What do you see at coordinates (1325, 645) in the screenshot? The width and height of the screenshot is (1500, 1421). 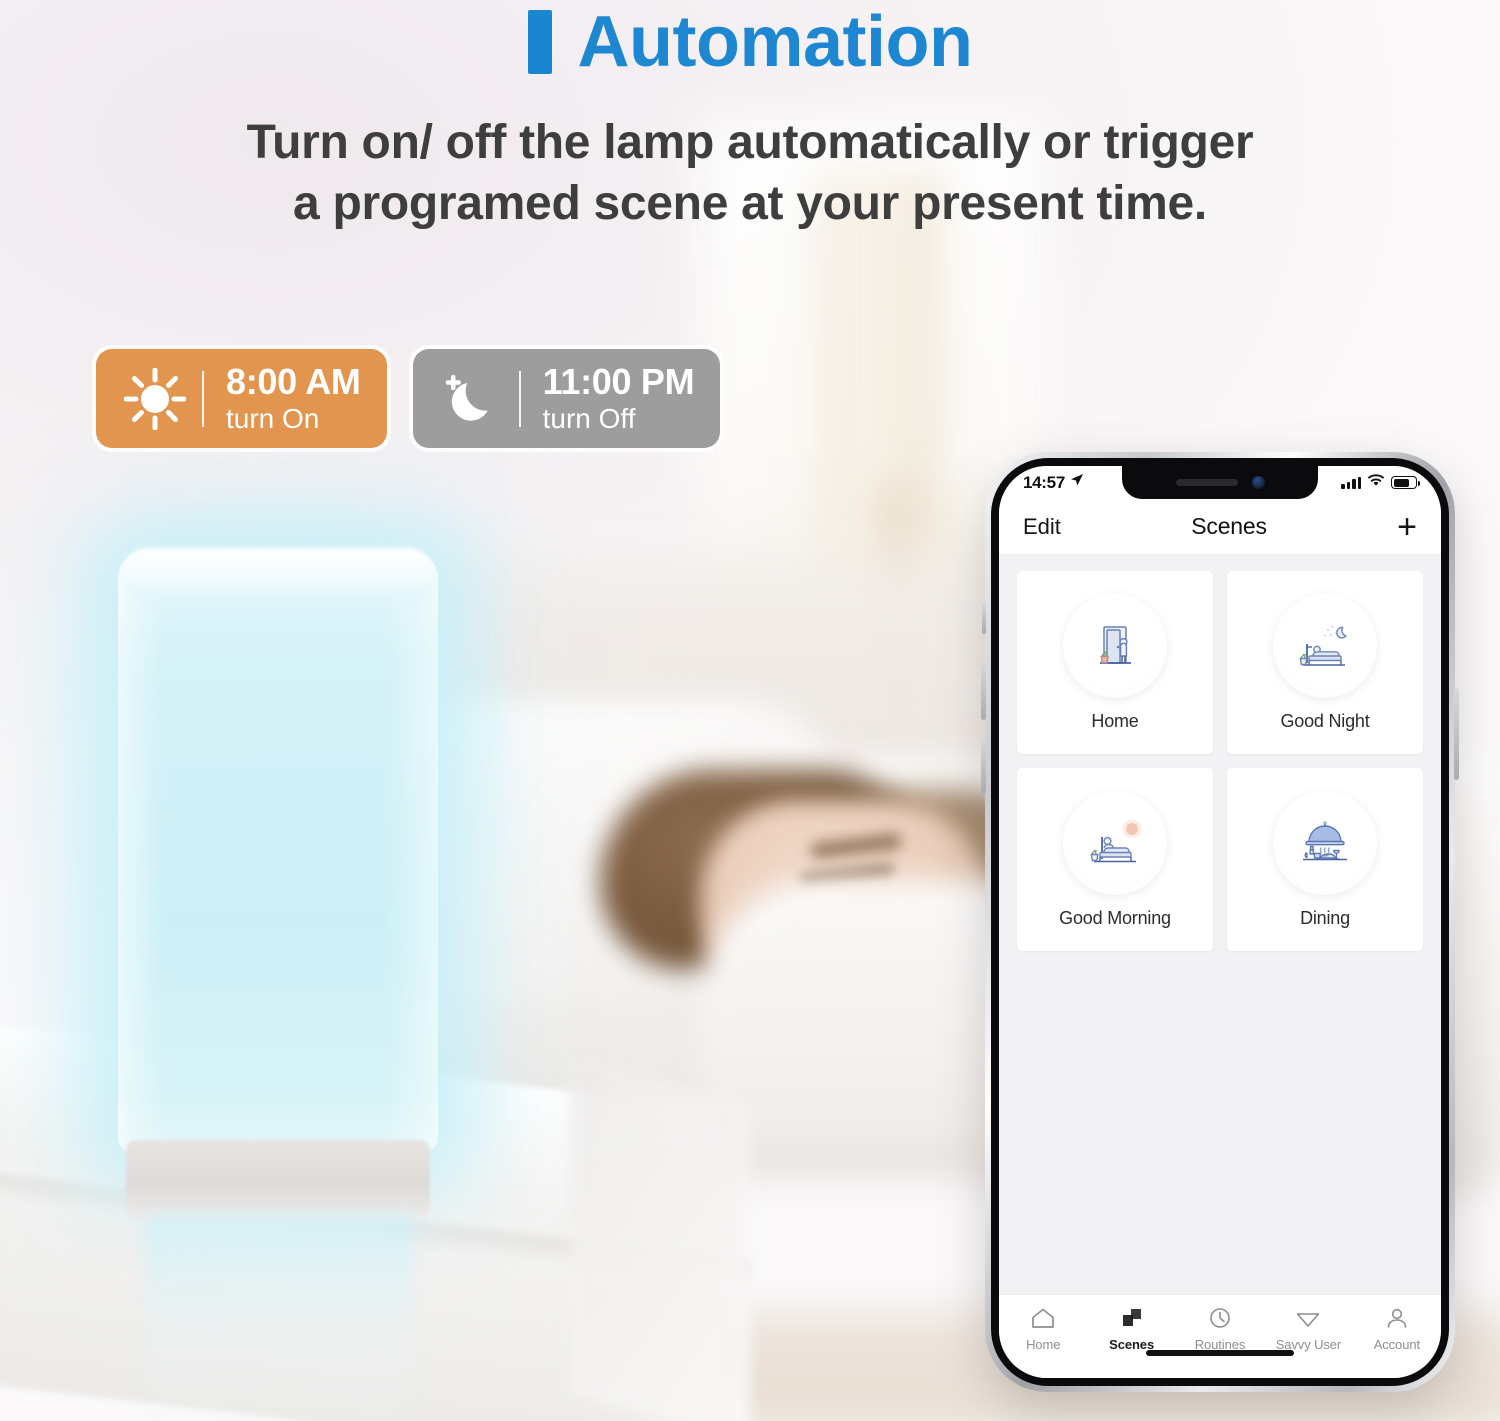 I see `bed-moon-icon` at bounding box center [1325, 645].